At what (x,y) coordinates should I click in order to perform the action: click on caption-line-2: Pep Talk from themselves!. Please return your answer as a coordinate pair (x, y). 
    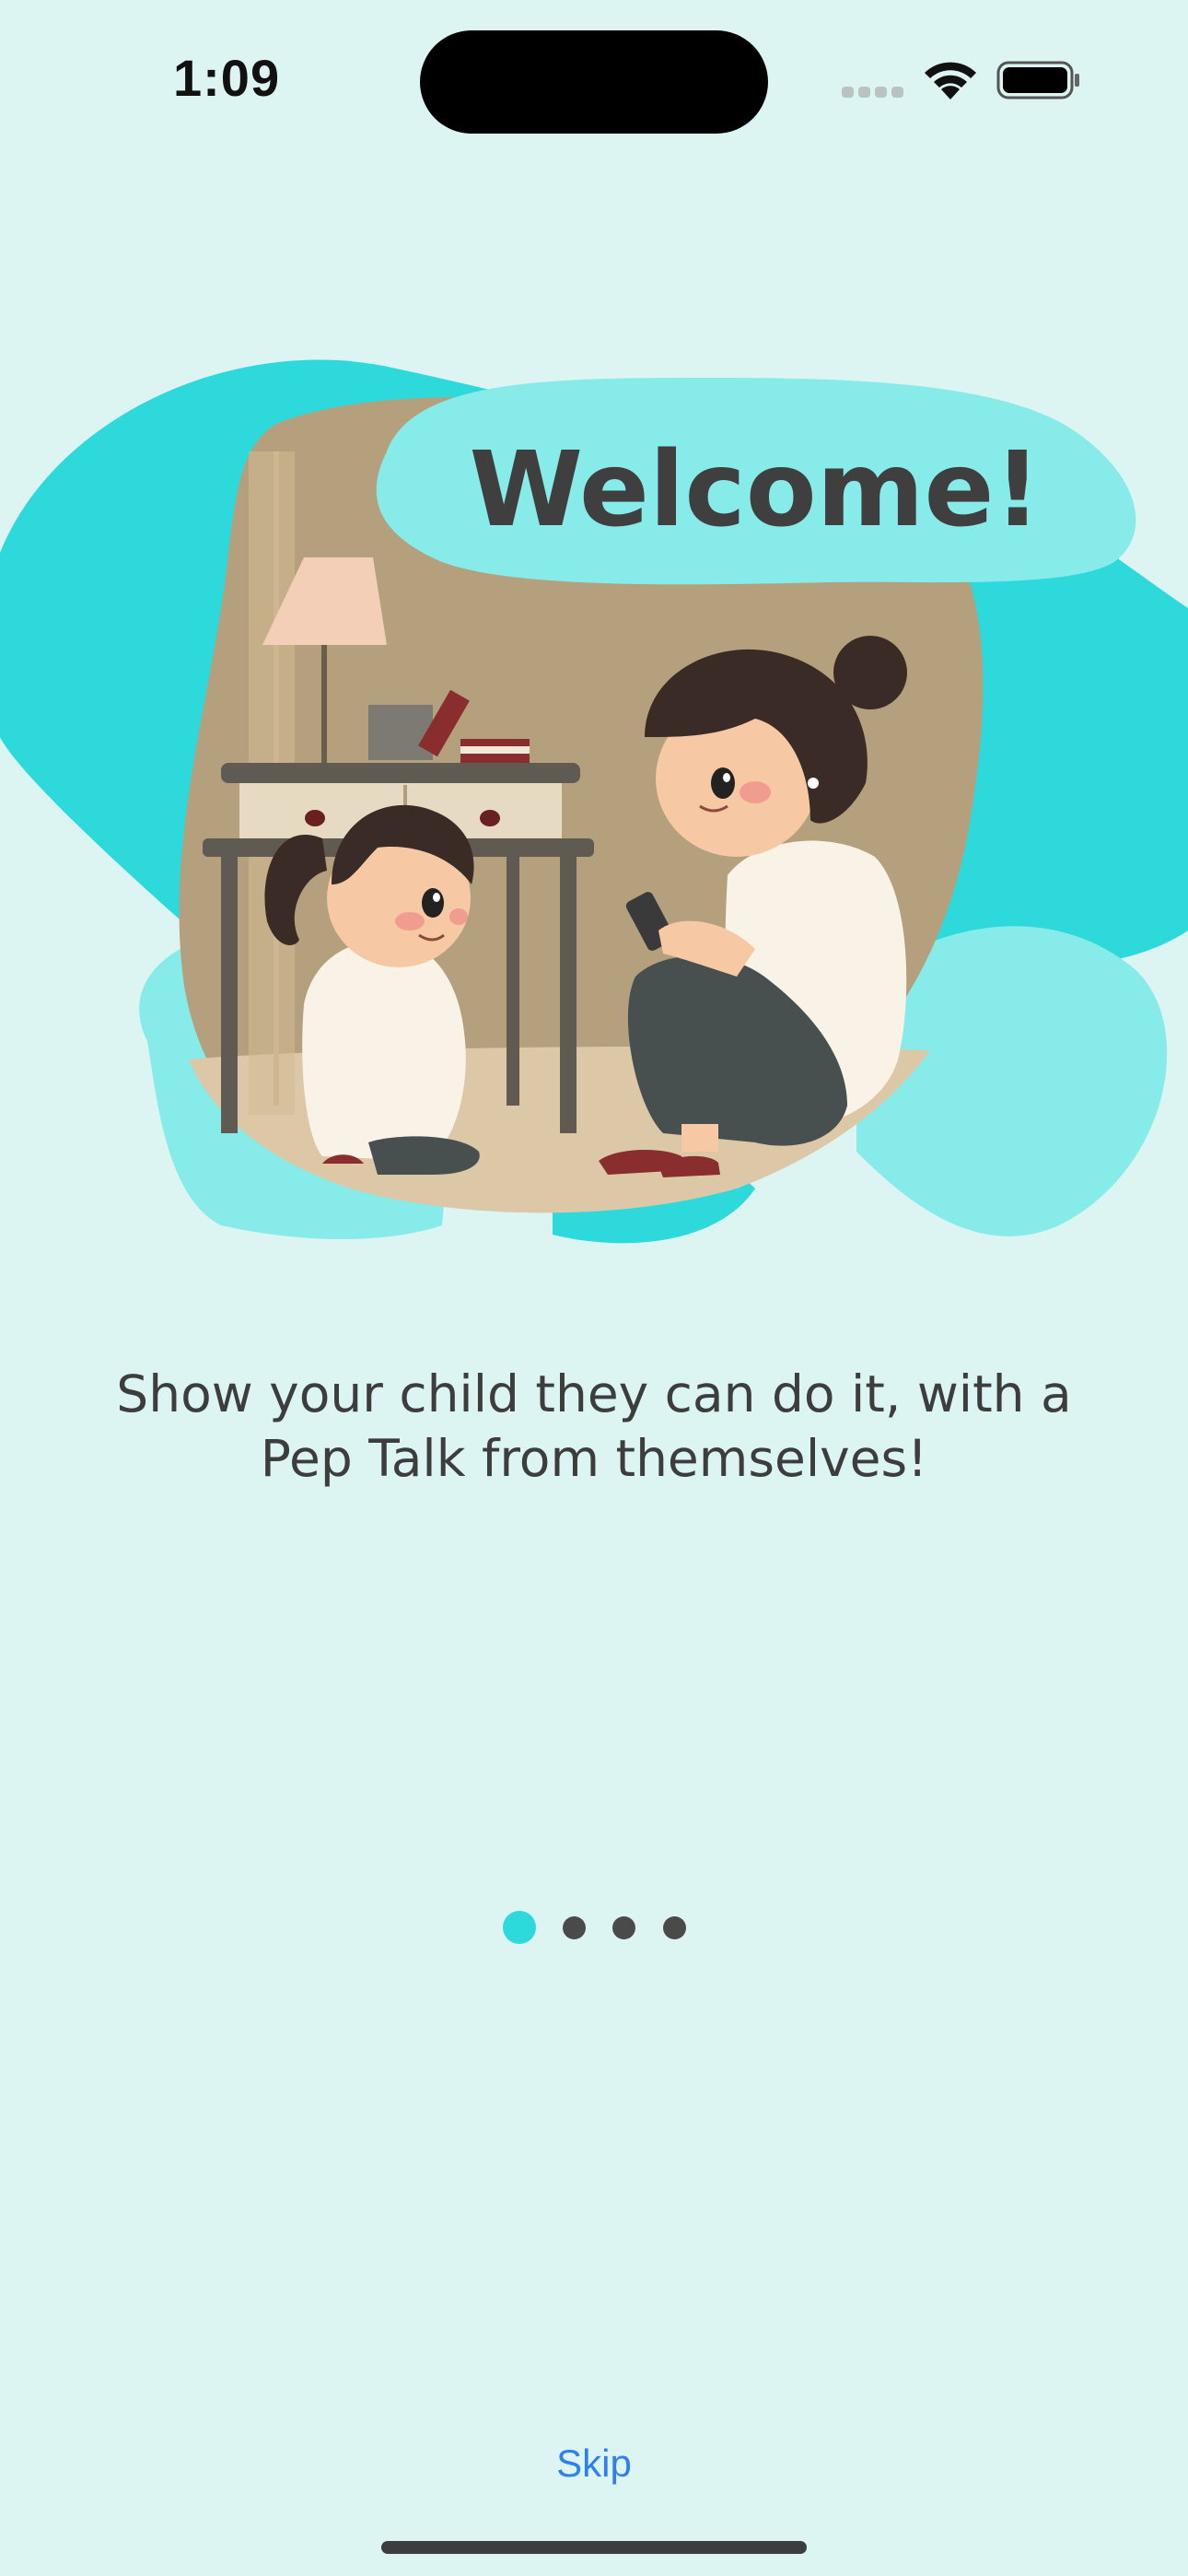
    Looking at the image, I should click on (594, 1458).